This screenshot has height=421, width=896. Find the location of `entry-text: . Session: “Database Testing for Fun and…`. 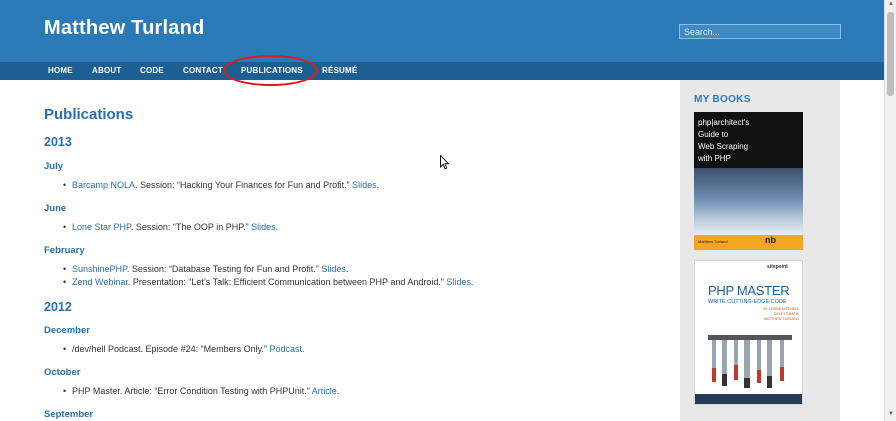

entry-text: . Session: “Database Testing for Fun and… is located at coordinates (224, 269).